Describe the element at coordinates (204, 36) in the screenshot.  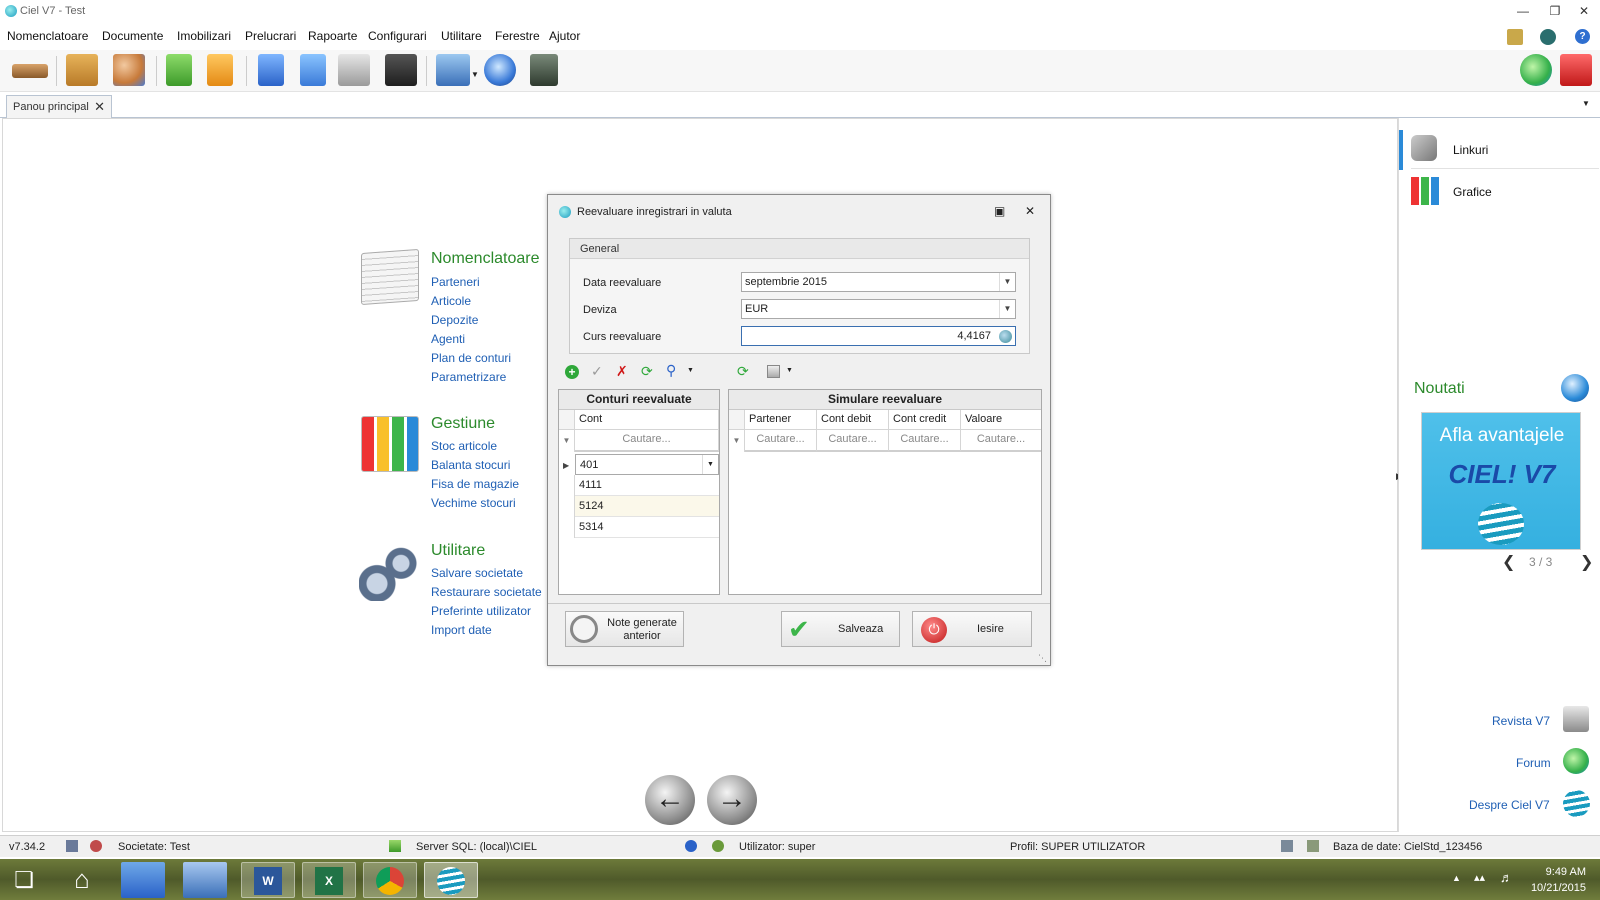
I see `menu-imobilizari: Imobilizari` at that location.